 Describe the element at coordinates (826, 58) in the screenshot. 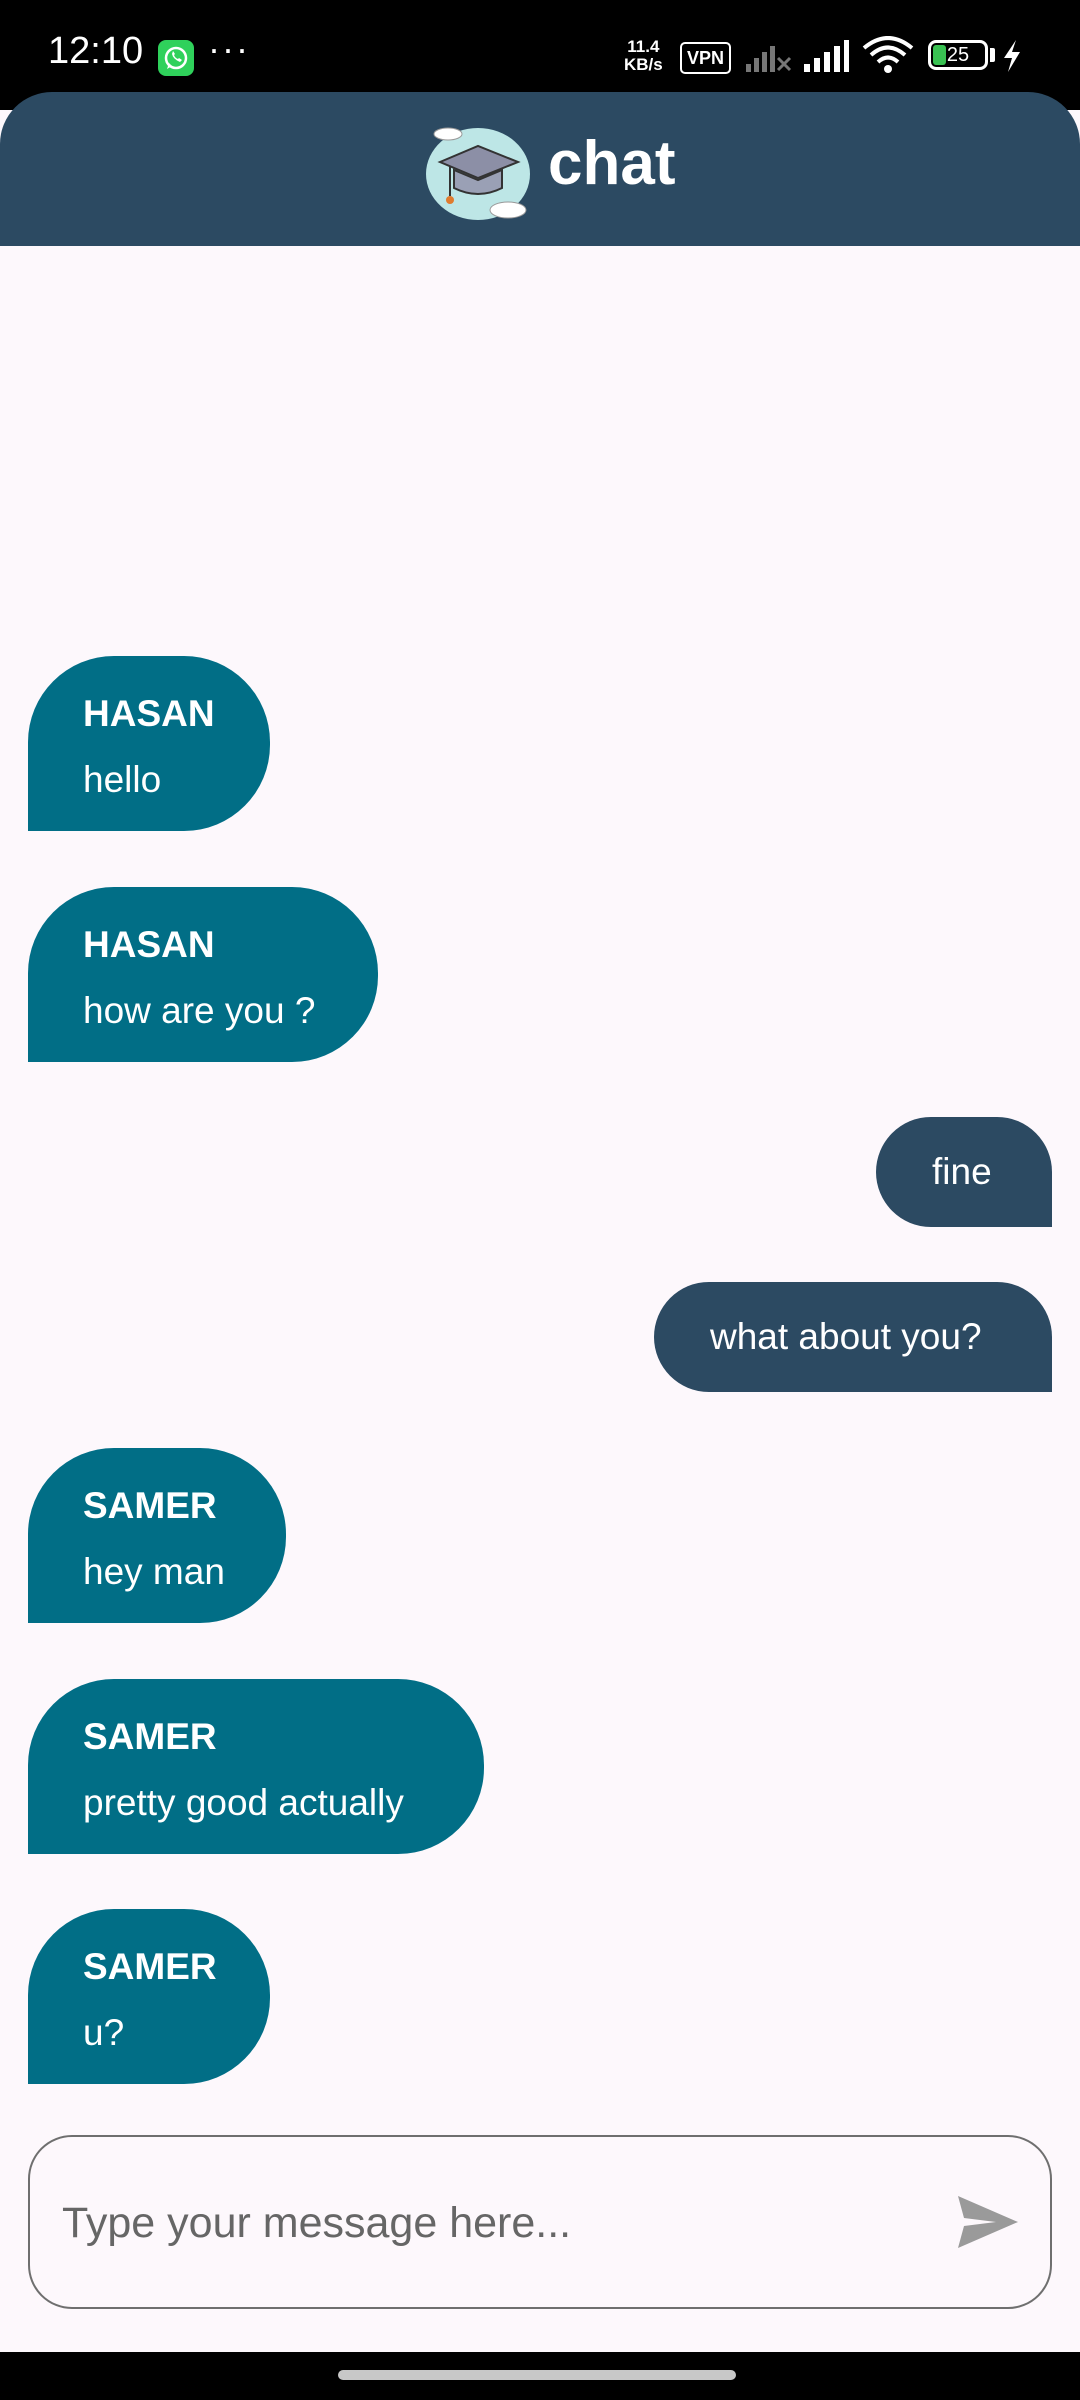

I see `signal-icon` at that location.